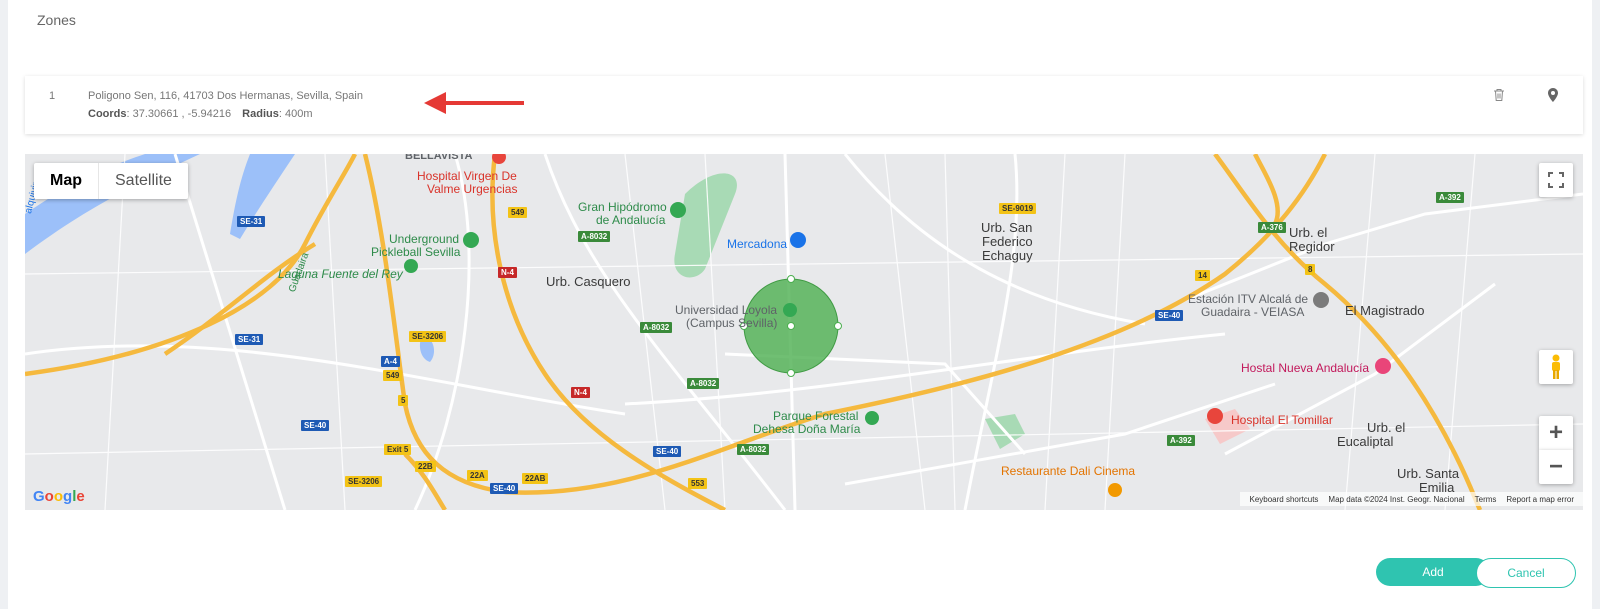  What do you see at coordinates (807, 429) in the screenshot?
I see `map-label-parque-2: Dehesa Doña María` at bounding box center [807, 429].